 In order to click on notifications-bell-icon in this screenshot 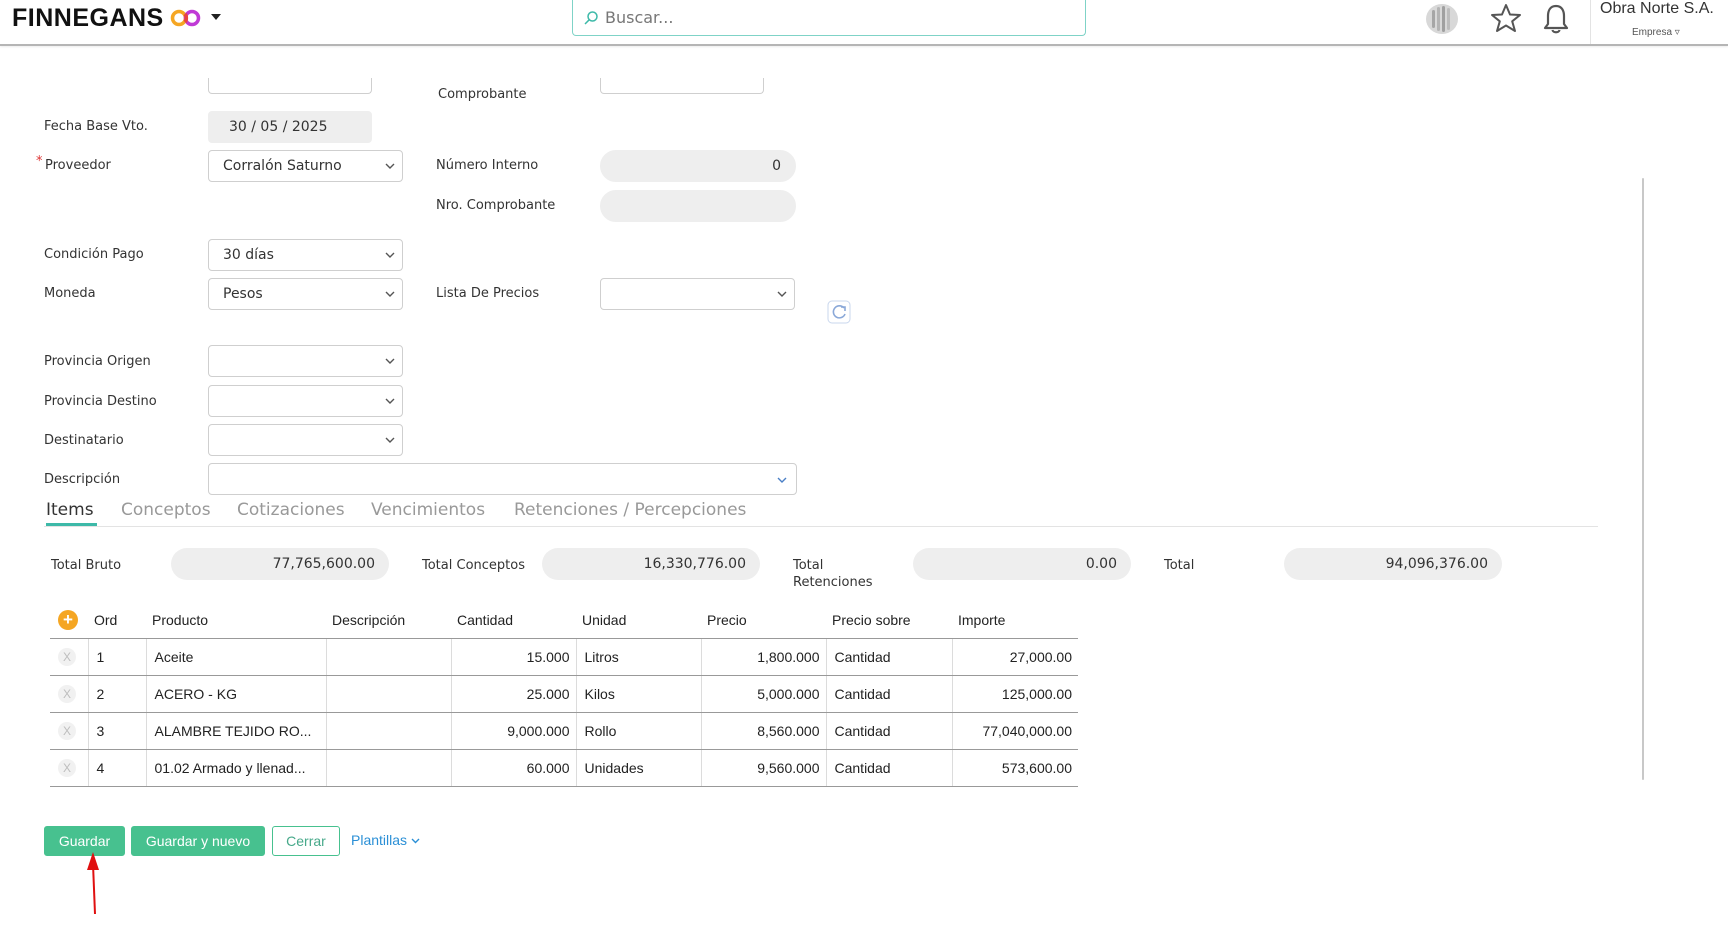, I will do `click(1556, 19)`.